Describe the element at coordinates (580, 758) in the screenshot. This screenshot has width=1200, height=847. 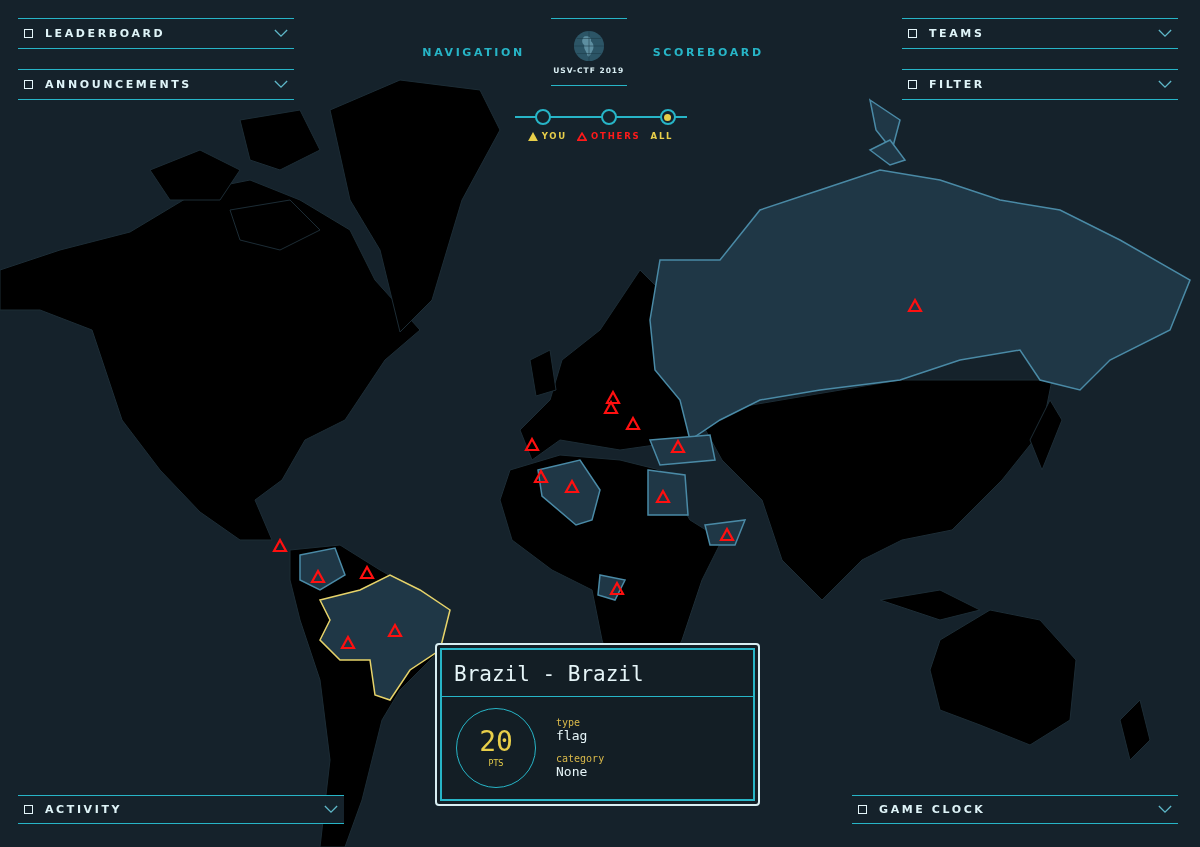
I see `field-label: category` at that location.